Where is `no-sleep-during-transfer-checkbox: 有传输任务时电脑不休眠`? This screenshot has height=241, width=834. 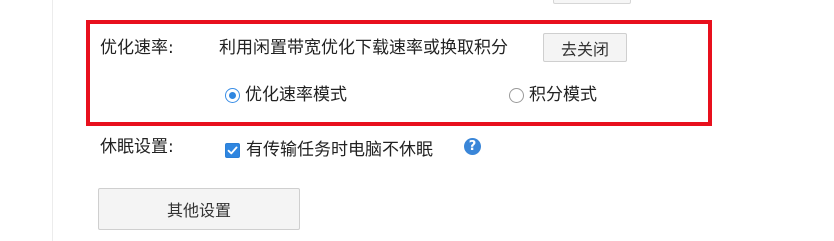
no-sleep-during-transfer-checkbox: 有传输任务时电脑不休眠 is located at coordinates (329, 150).